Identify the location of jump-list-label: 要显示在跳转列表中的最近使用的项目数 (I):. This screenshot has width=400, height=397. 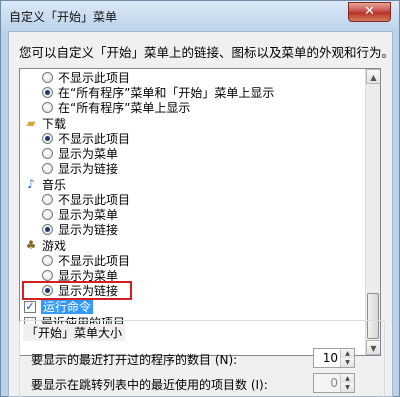
(149, 385).